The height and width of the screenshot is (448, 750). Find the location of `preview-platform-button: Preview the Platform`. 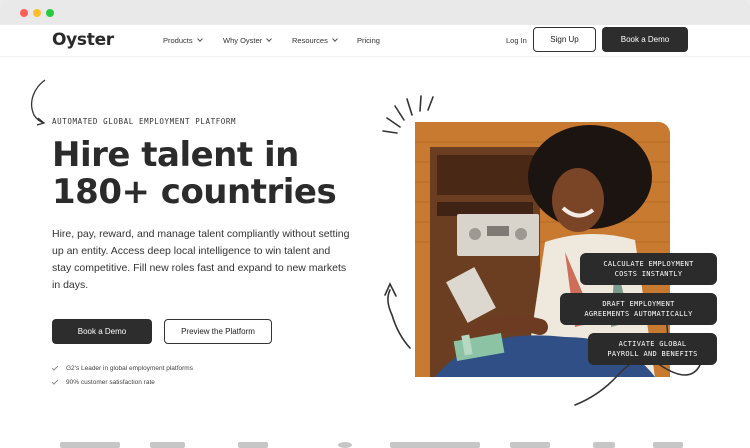

preview-platform-button: Preview the Platform is located at coordinates (218, 331).